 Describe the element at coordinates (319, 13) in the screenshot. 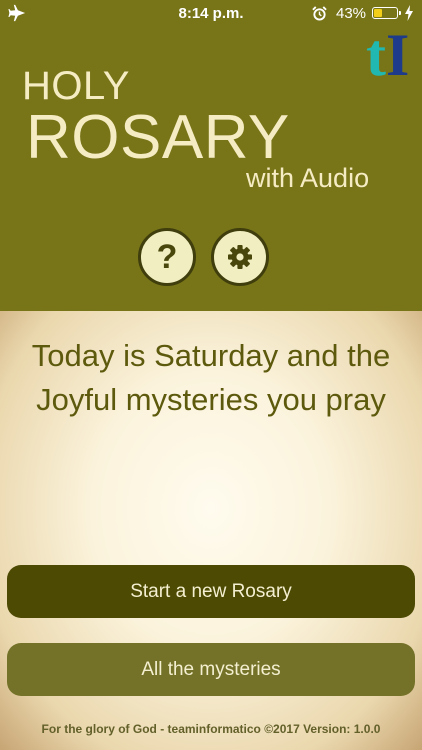

I see `alarm-icon` at that location.